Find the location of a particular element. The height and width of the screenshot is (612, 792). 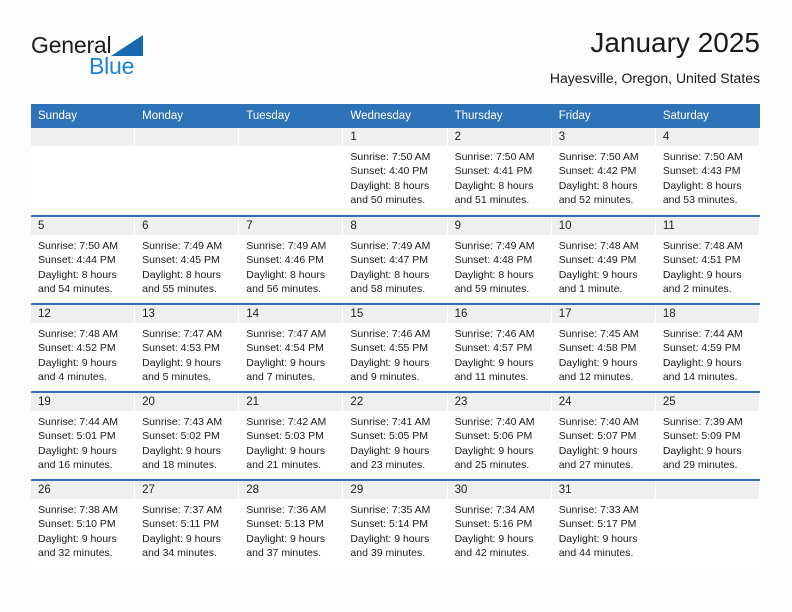

day-number: 15 is located at coordinates (395, 314).